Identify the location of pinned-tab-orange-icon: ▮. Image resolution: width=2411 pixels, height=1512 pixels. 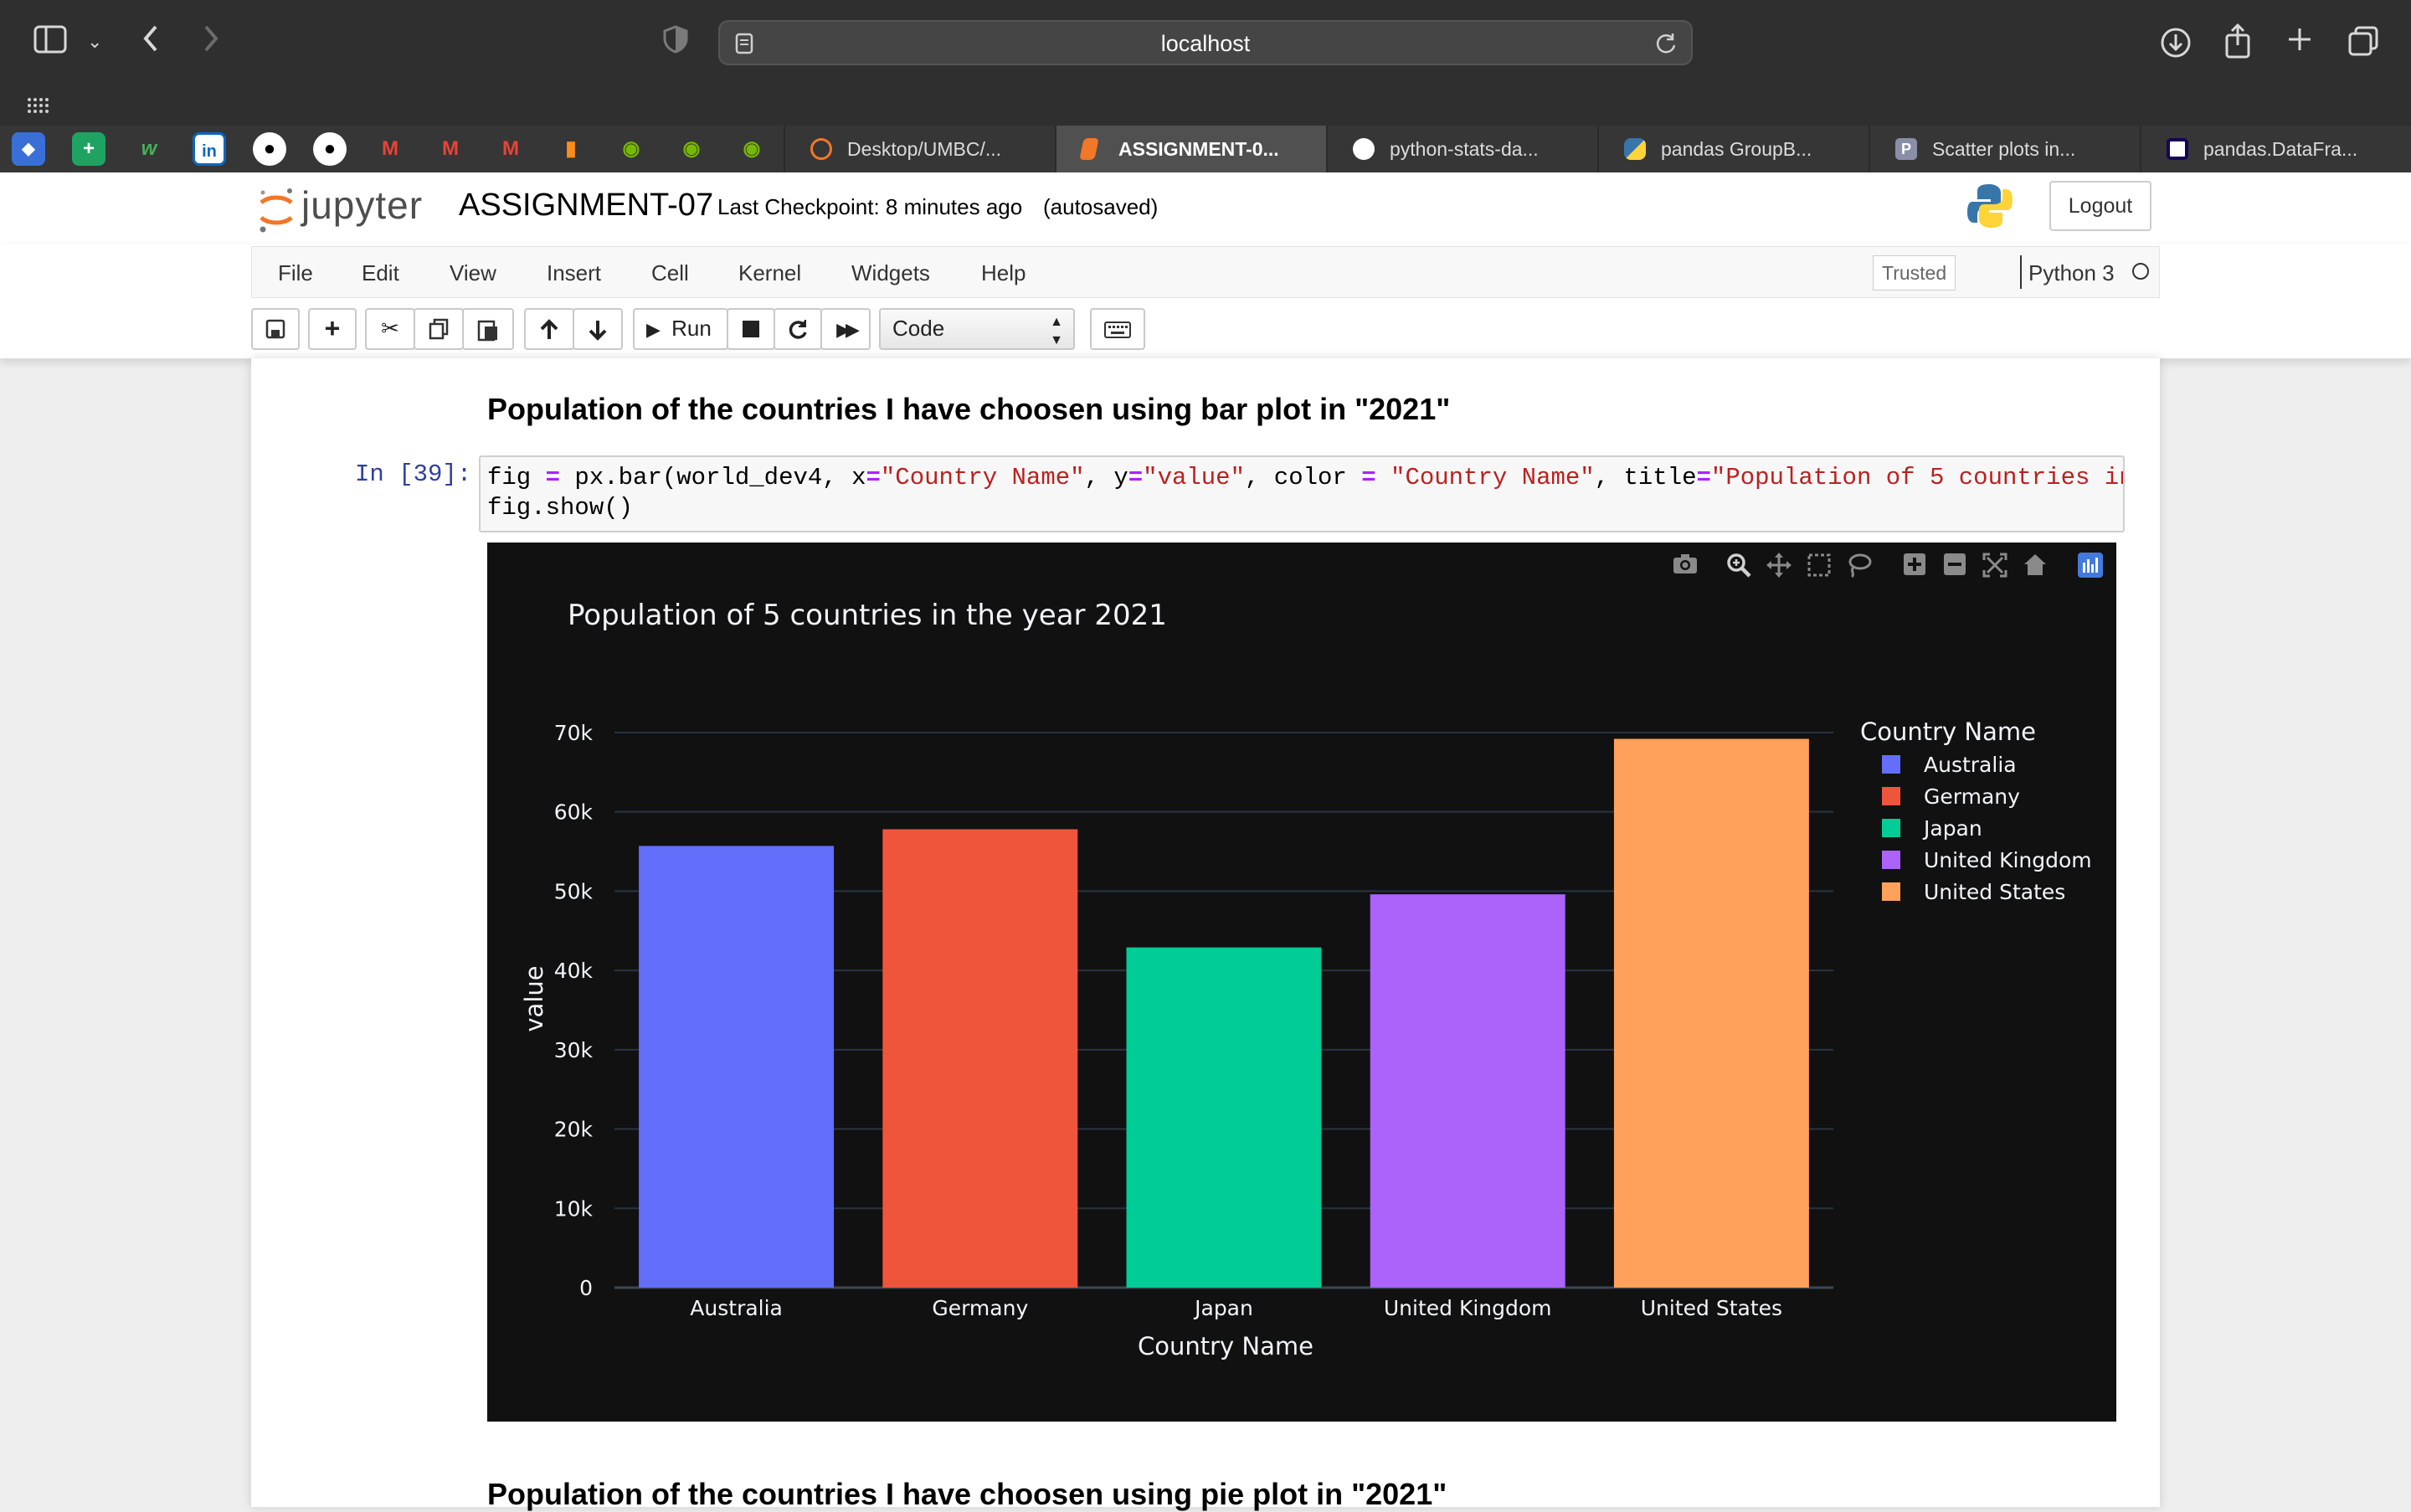
(571, 149).